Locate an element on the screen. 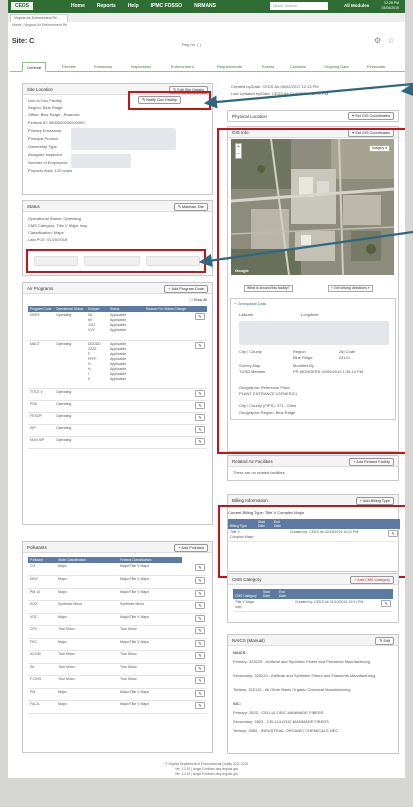  arrow-to-gov-facility is located at coordinates (308, 95).